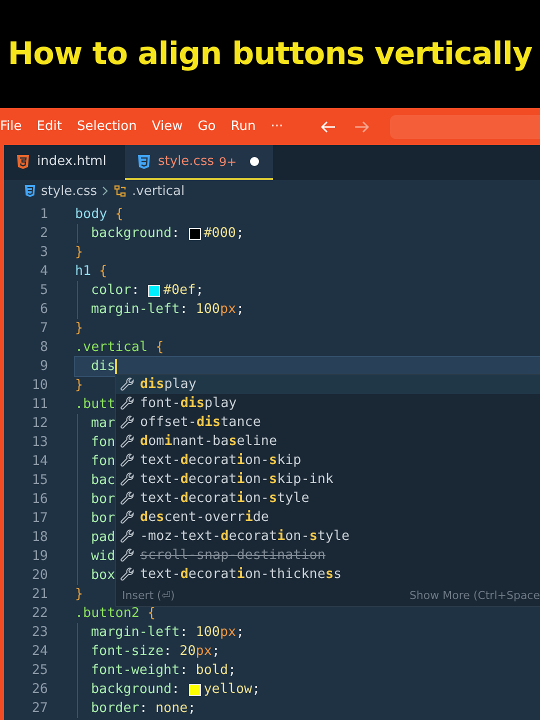  I want to click on code-token: dis, so click(103, 366).